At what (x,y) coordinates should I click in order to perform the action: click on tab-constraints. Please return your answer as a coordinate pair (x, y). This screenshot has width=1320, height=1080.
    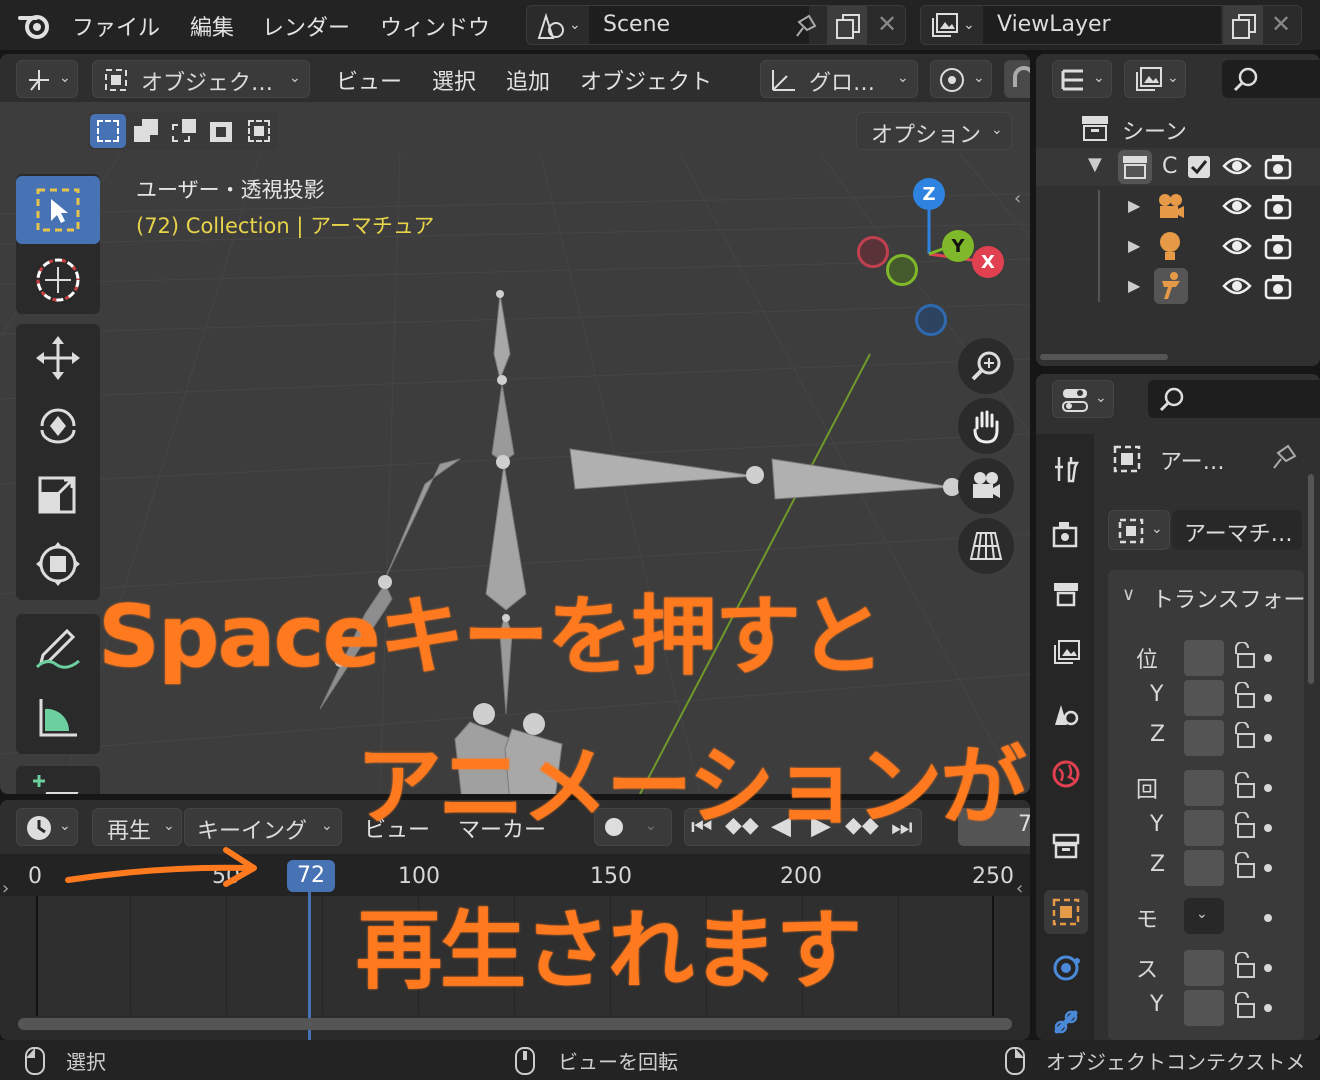
    Looking at the image, I should click on (1066, 1020).